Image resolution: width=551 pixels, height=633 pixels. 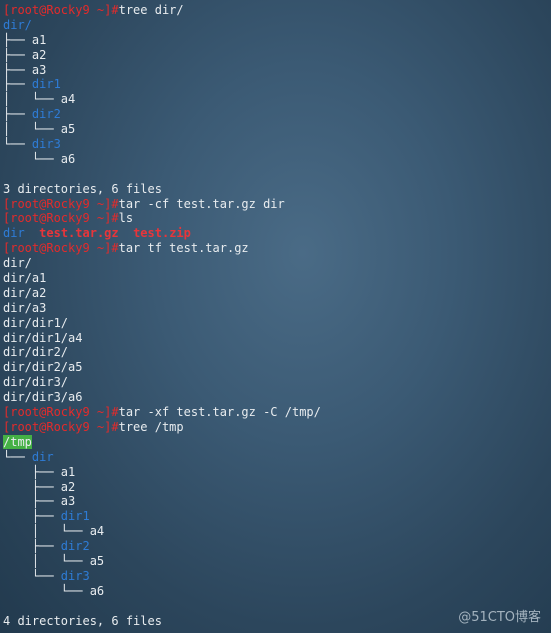 What do you see at coordinates (162, 233) in the screenshot?
I see `archive-file-name: test.zip` at bounding box center [162, 233].